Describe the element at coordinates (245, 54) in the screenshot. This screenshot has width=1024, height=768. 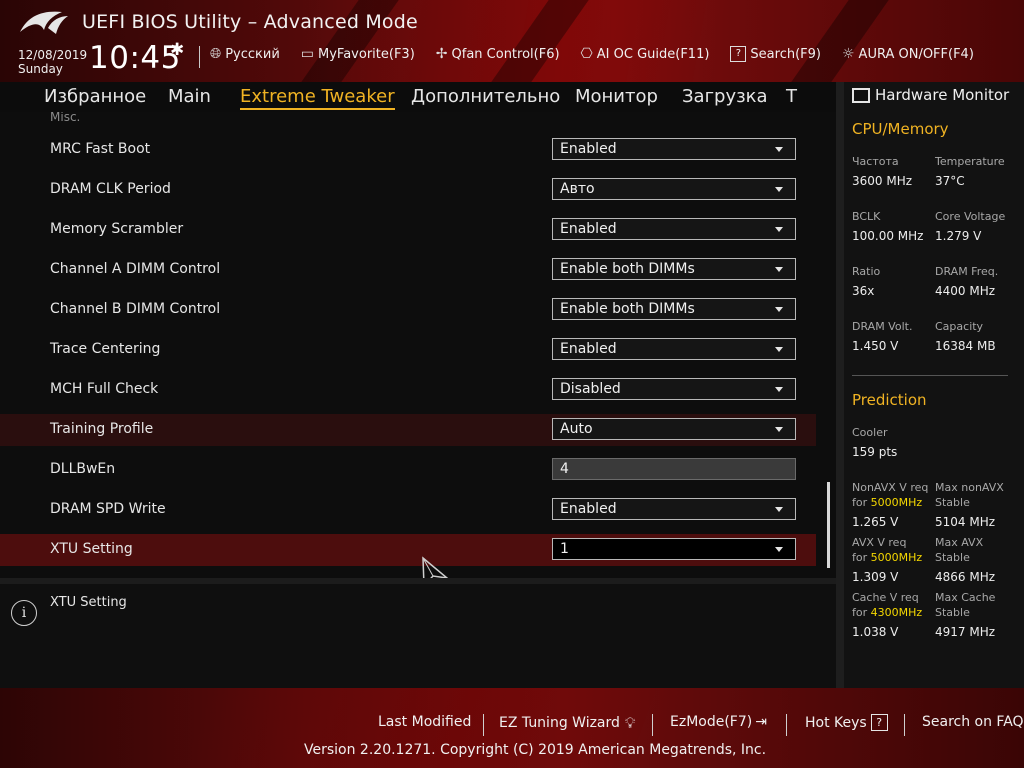
I see `language-button: 🌐︎ Русский` at that location.